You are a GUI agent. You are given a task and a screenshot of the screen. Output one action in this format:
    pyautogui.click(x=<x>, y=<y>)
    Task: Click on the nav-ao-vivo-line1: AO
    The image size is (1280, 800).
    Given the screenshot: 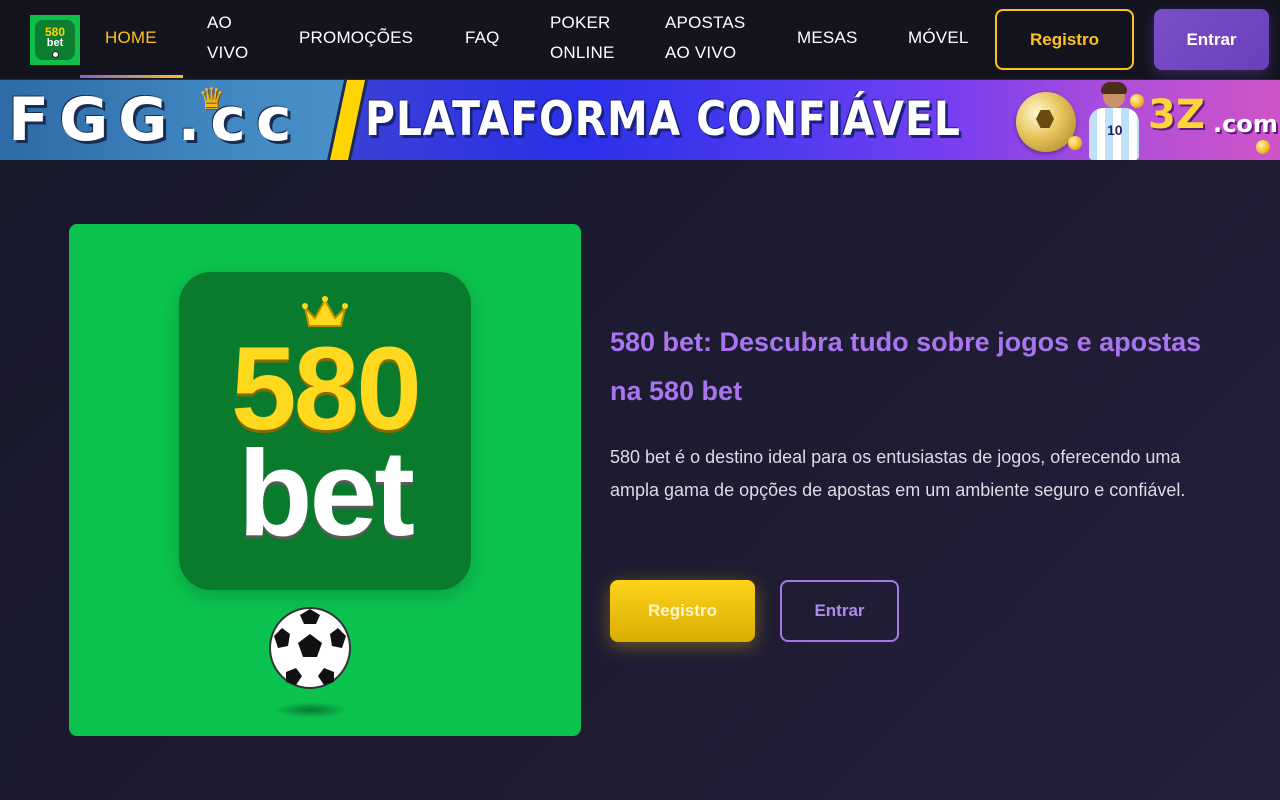 What is the action you would take?
    pyautogui.click(x=219, y=22)
    